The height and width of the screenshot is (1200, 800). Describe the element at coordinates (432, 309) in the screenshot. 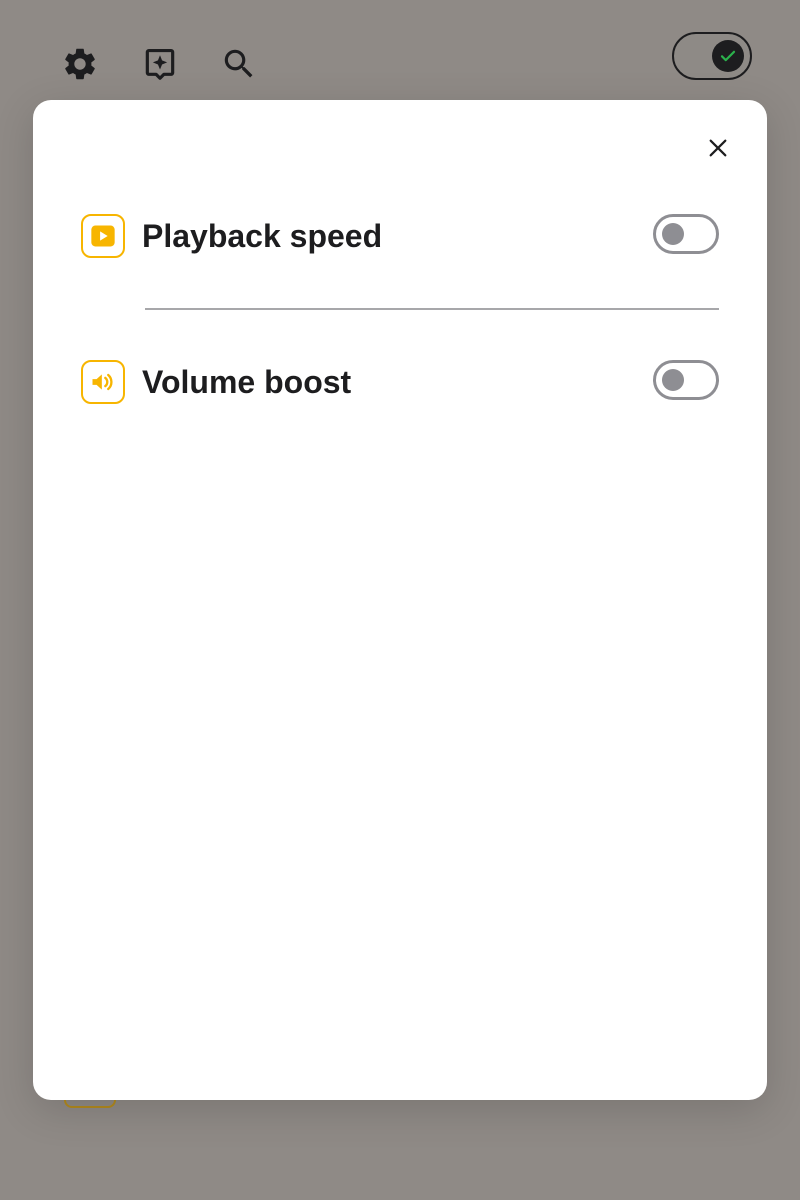

I see `divider` at that location.